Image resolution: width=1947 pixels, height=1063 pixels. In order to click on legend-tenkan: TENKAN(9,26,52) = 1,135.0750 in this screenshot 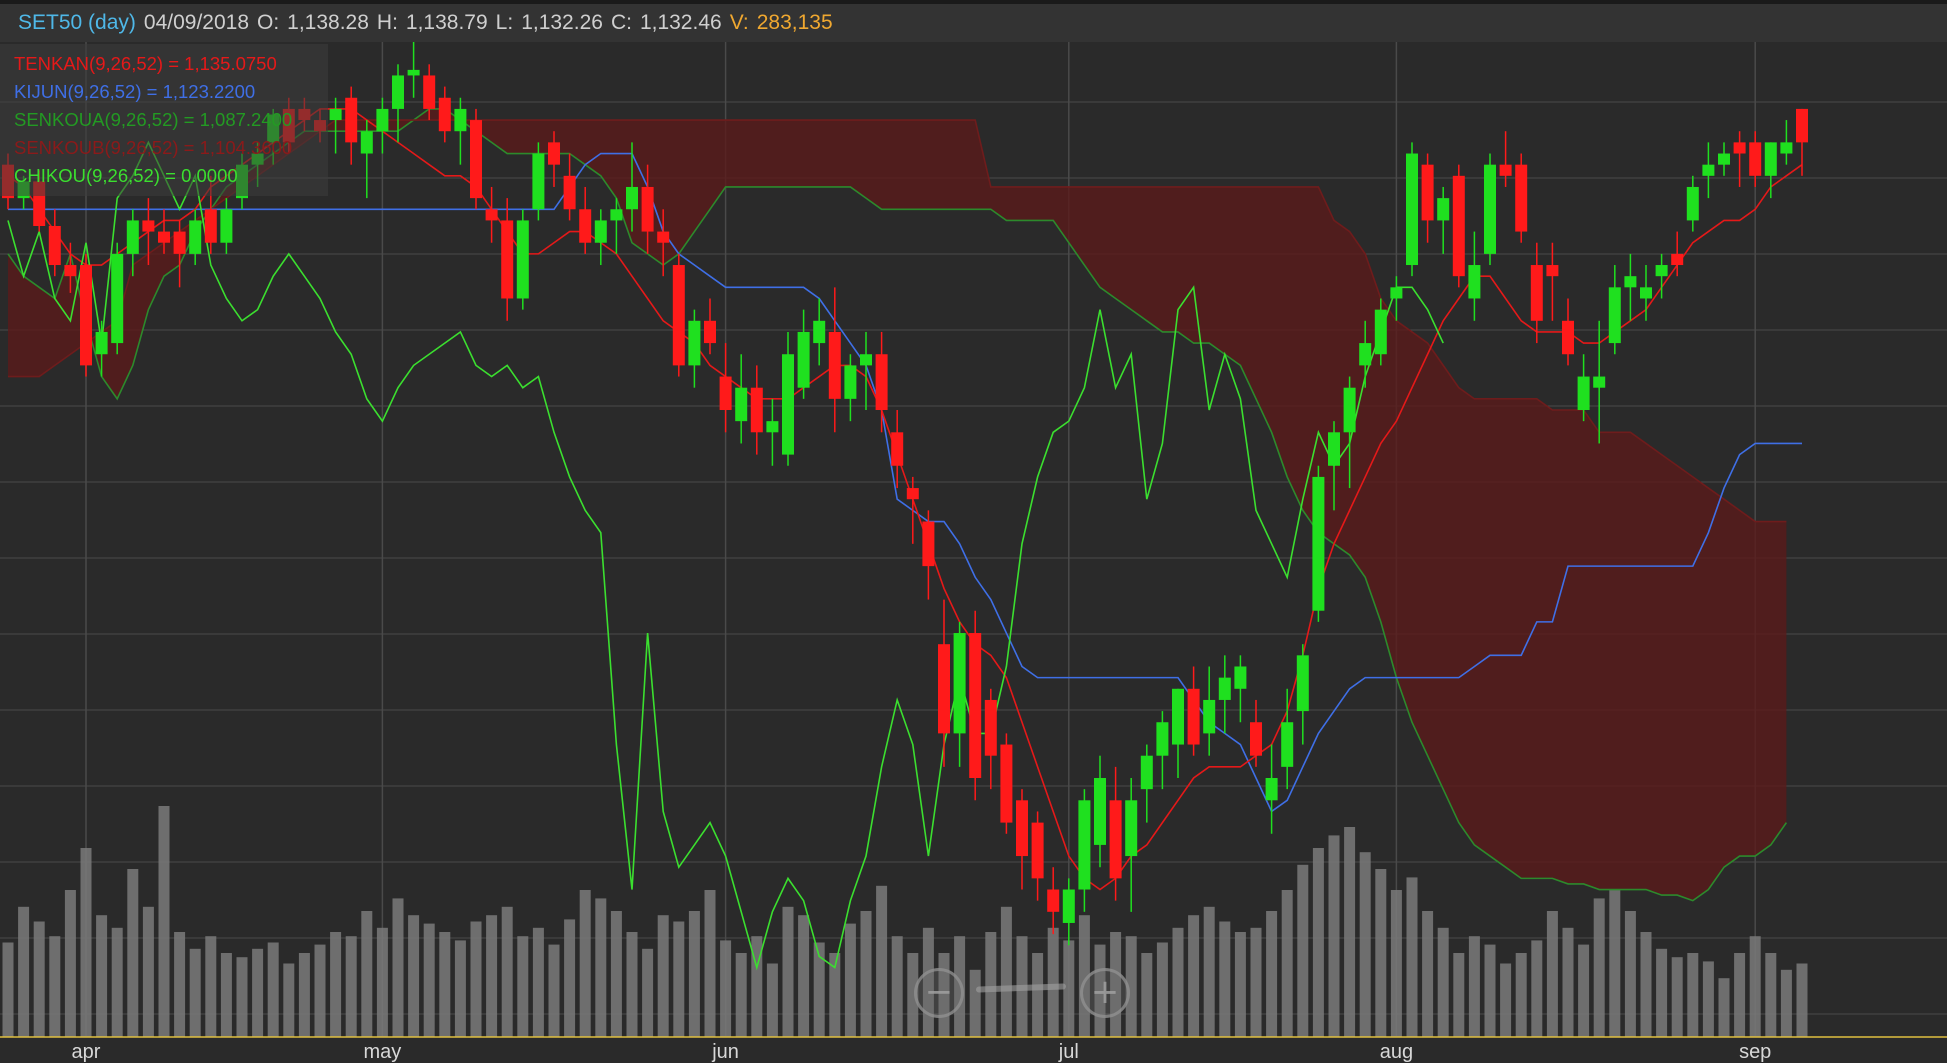, I will do `click(145, 63)`.